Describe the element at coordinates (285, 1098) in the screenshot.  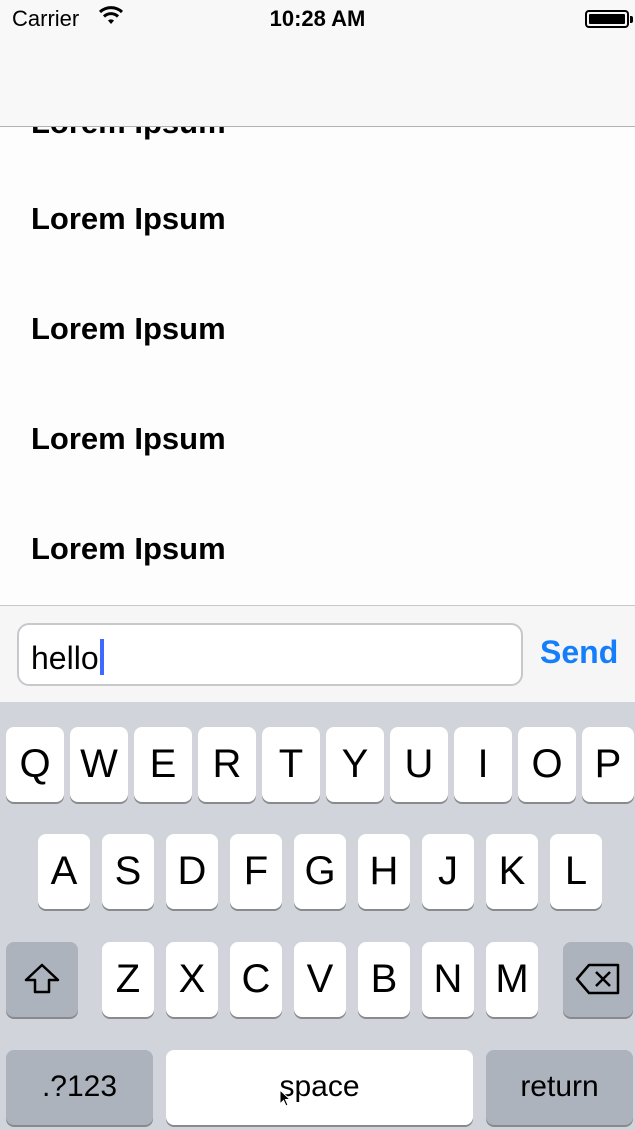
I see `mouse-pointer-icon` at that location.